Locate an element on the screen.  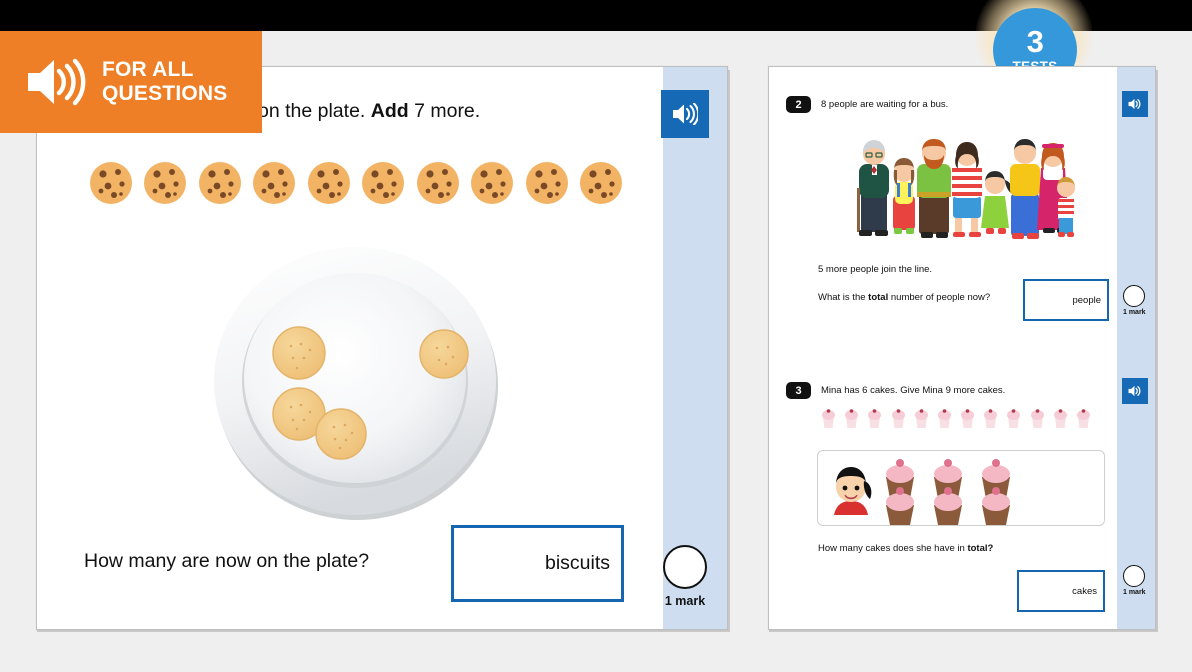
question-3-prompt-pre: How many cakes does she have in is located at coordinates (893, 548).